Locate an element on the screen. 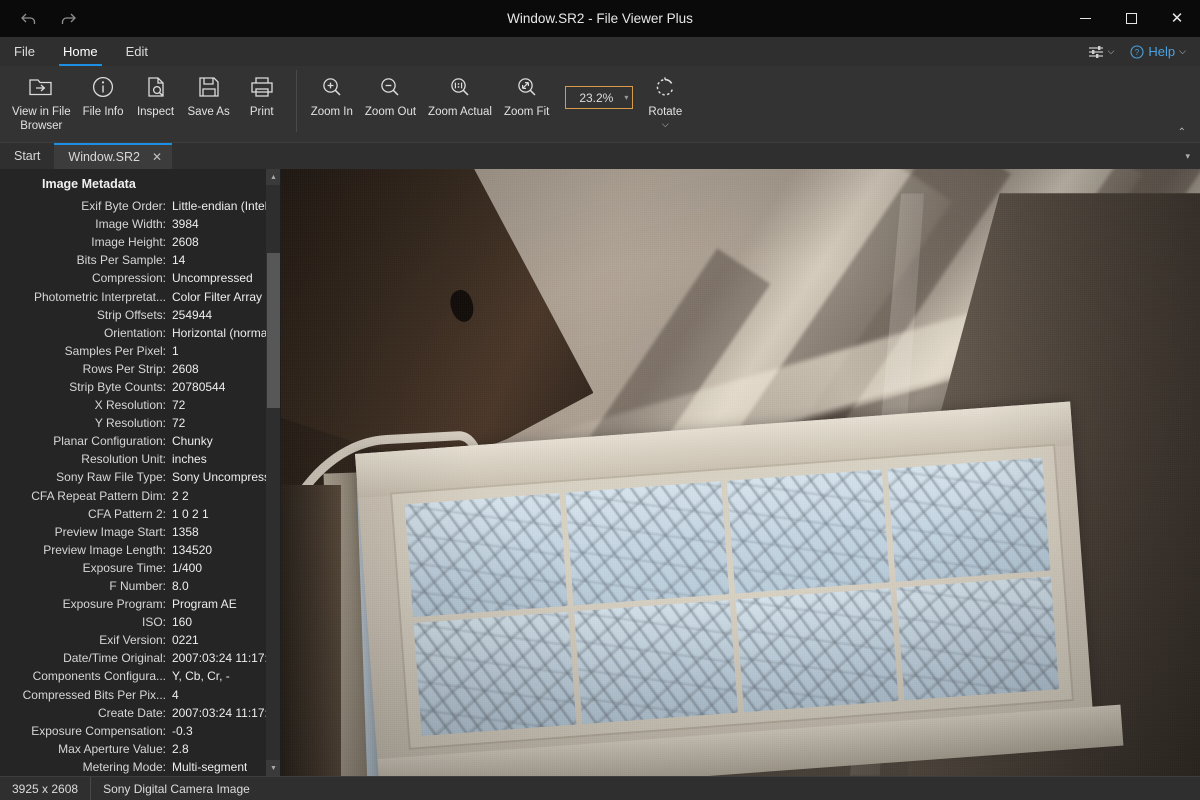 The image size is (1200, 800). metadata-value: -0.3 is located at coordinates (182, 730).